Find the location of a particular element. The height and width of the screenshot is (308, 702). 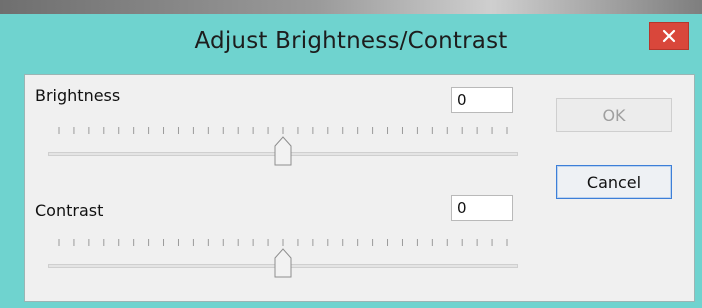

contrast-value-field: 0 is located at coordinates (482, 208).